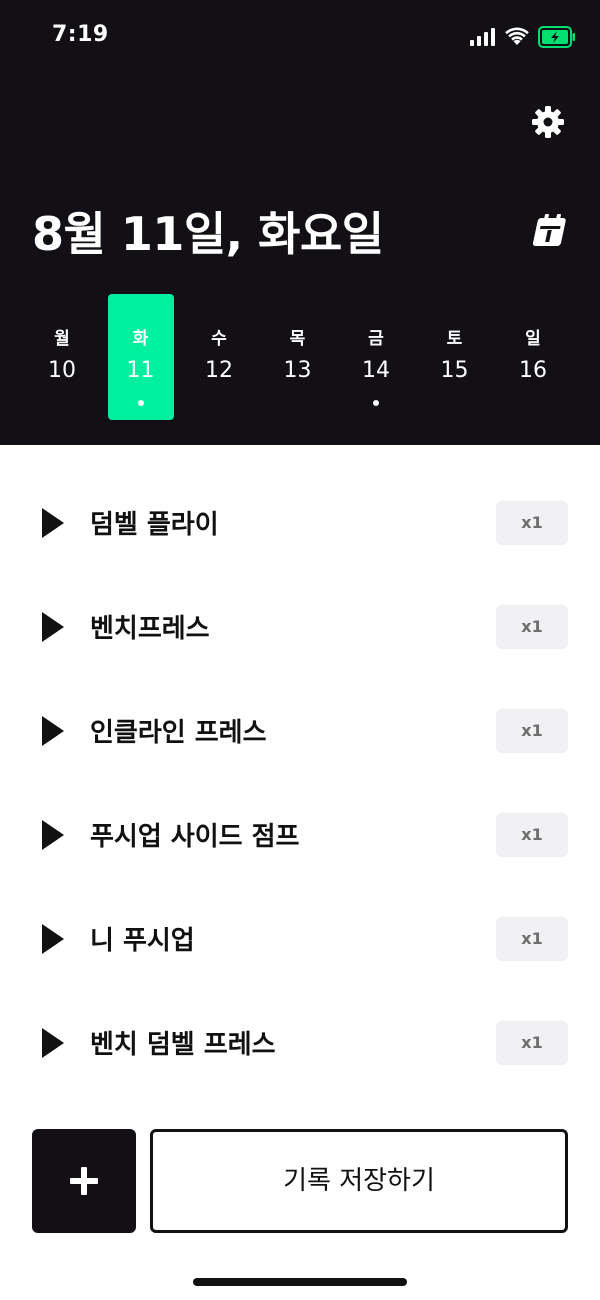 The image size is (600, 1300). What do you see at coordinates (376, 357) in the screenshot?
I see `day-14: 금 14` at bounding box center [376, 357].